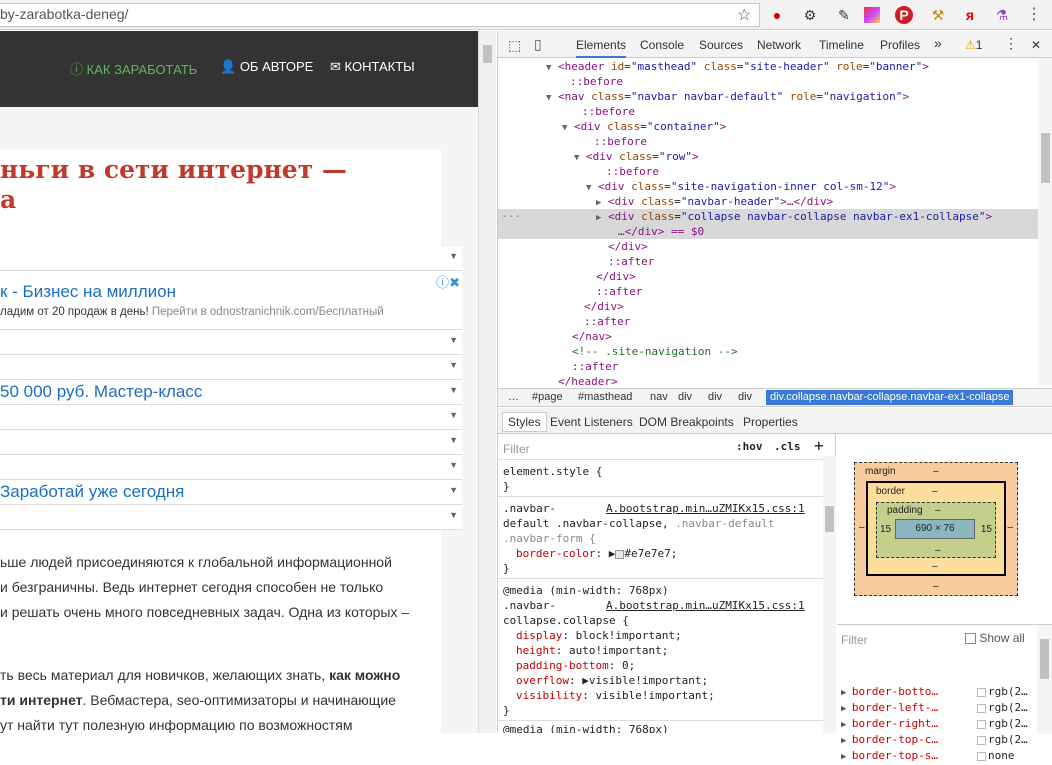 The image size is (1052, 765). I want to click on tab-dom-breakpoints: DOM Breakpoints, so click(686, 422).